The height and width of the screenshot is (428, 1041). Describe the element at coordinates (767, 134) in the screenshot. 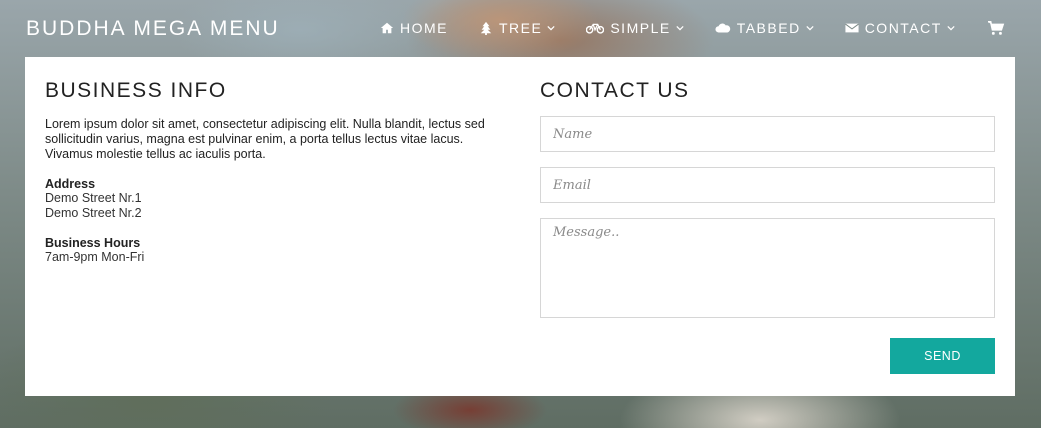

I see `name-input` at that location.